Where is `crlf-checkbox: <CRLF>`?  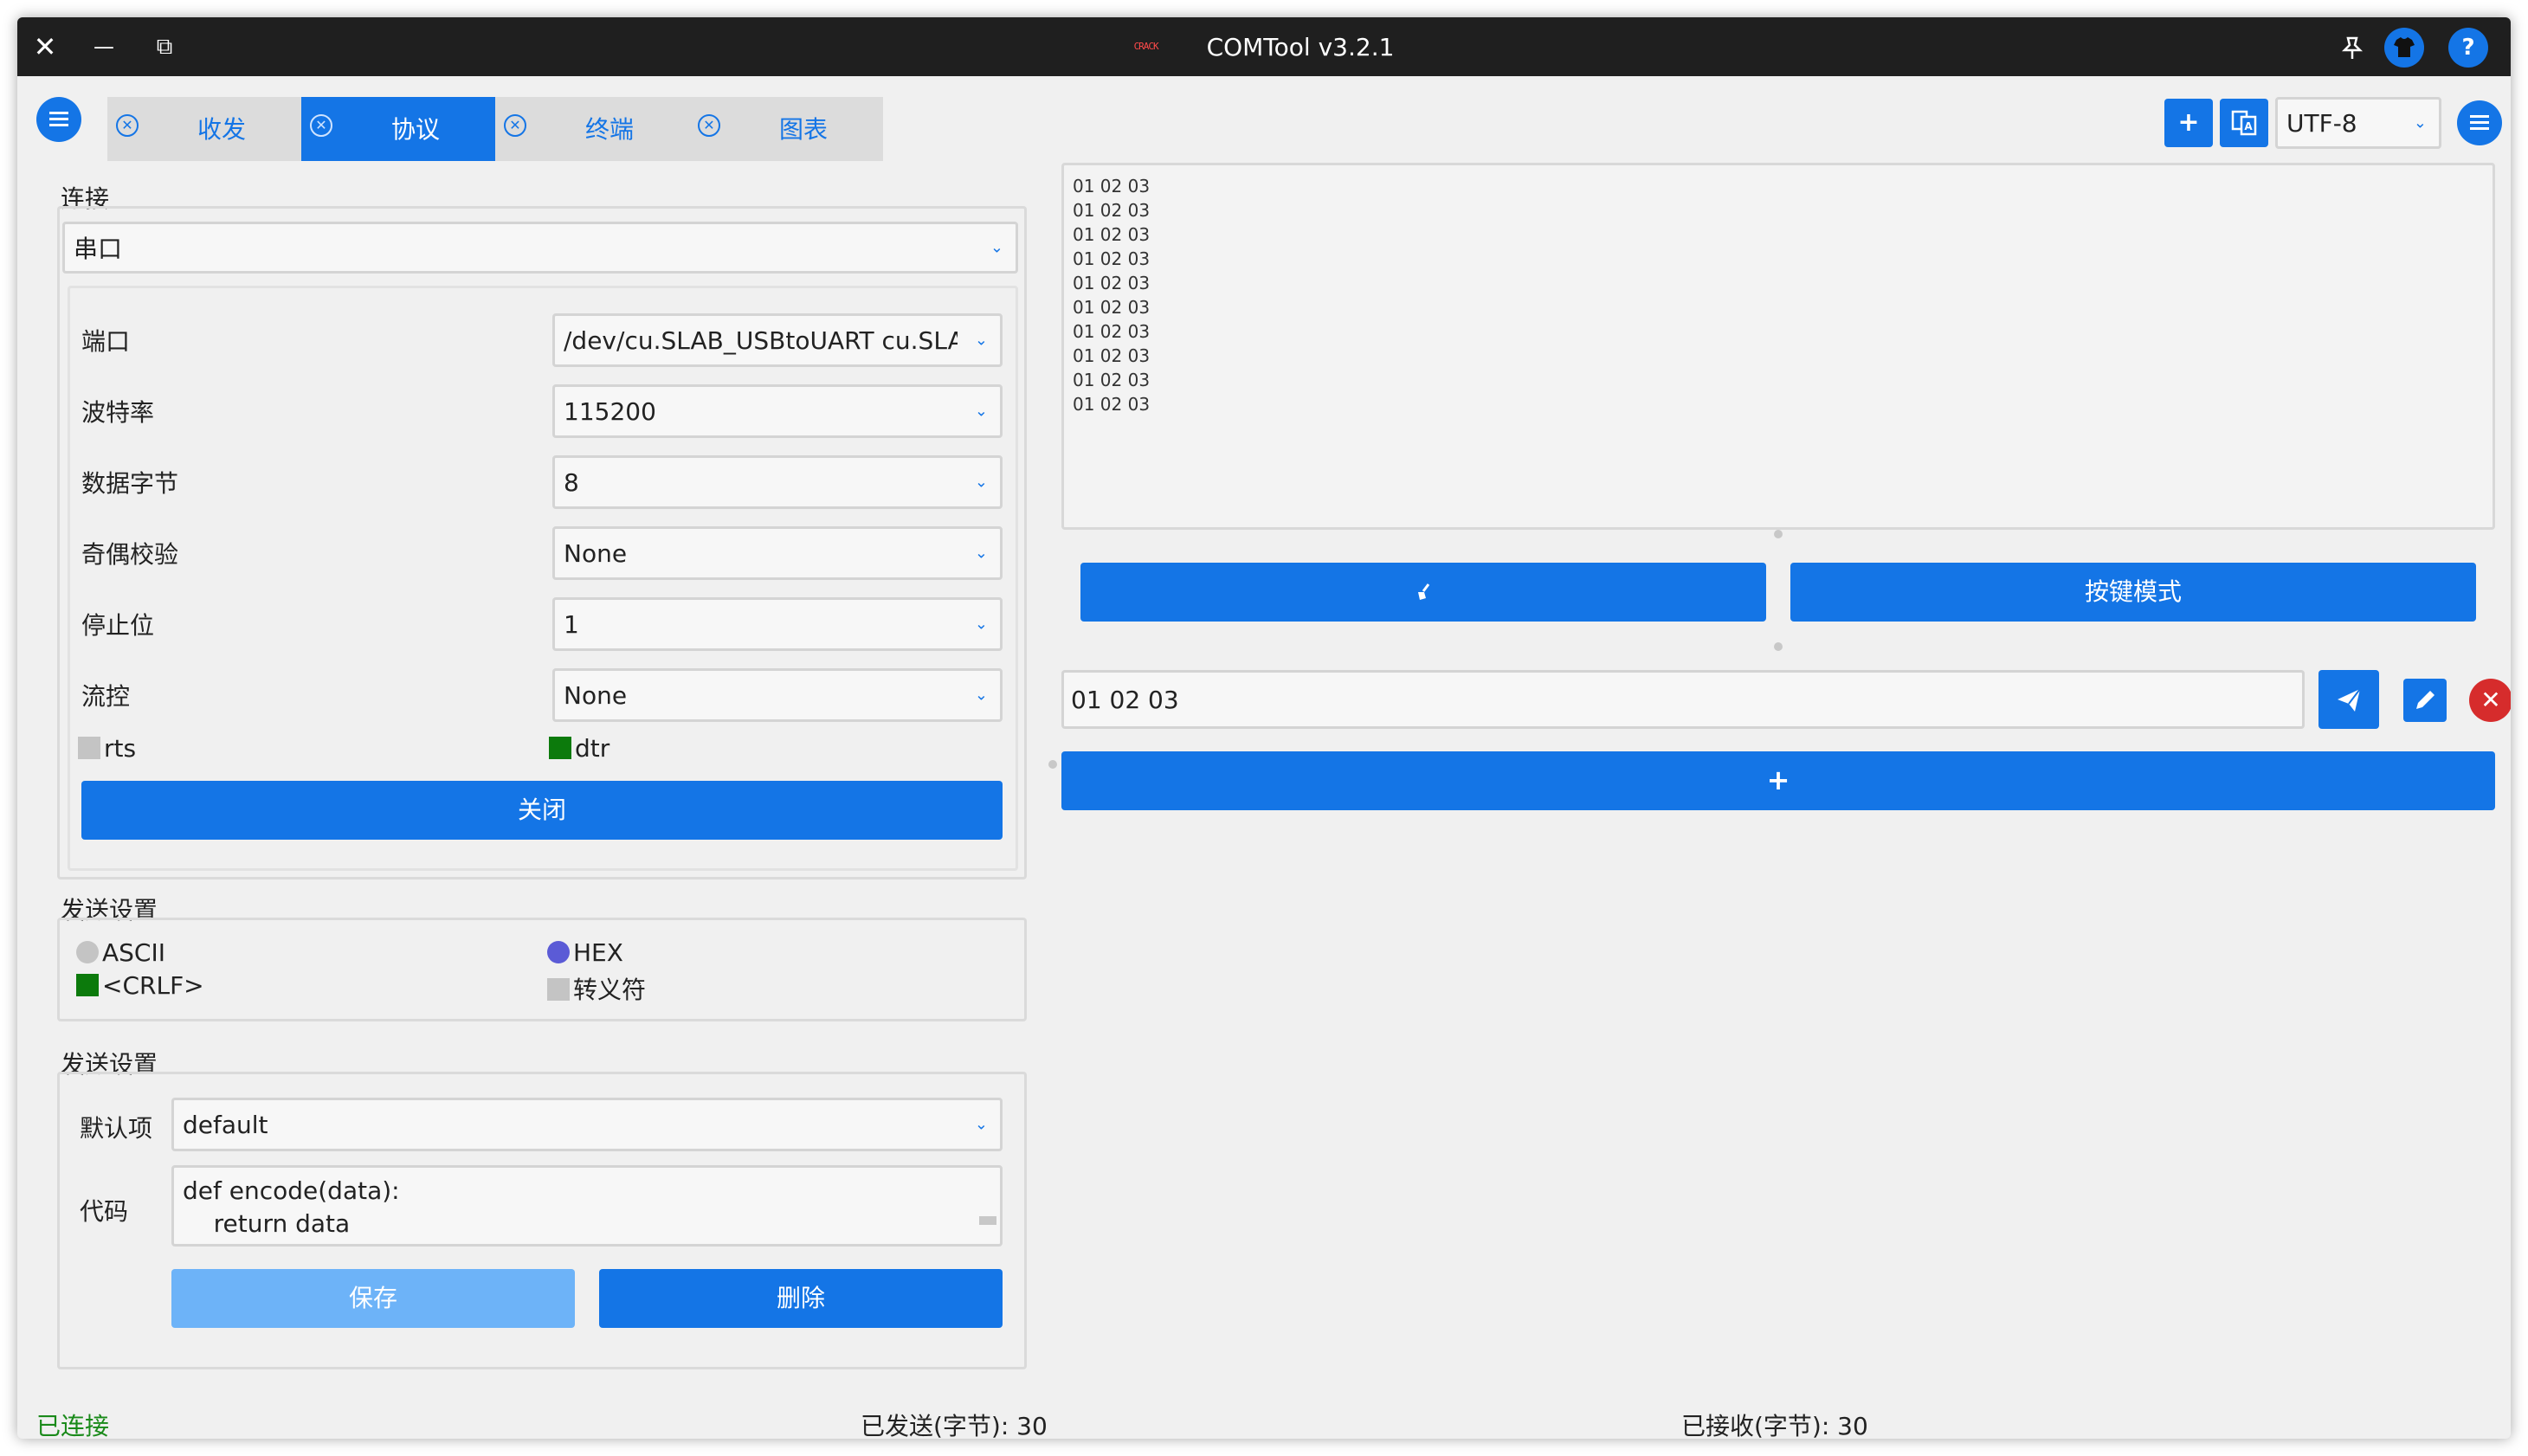 crlf-checkbox: <CRLF> is located at coordinates (140, 985).